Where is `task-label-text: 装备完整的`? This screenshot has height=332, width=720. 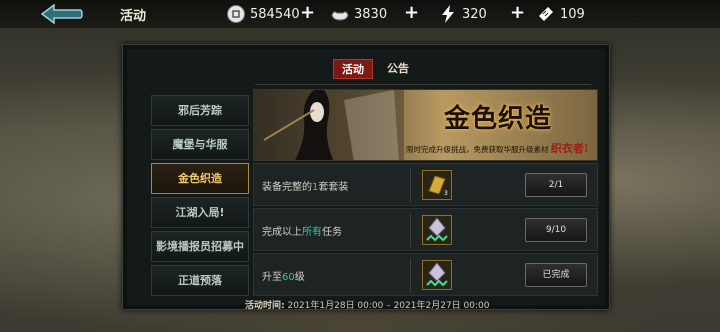 task-label-text: 装备完整的 is located at coordinates (287, 187).